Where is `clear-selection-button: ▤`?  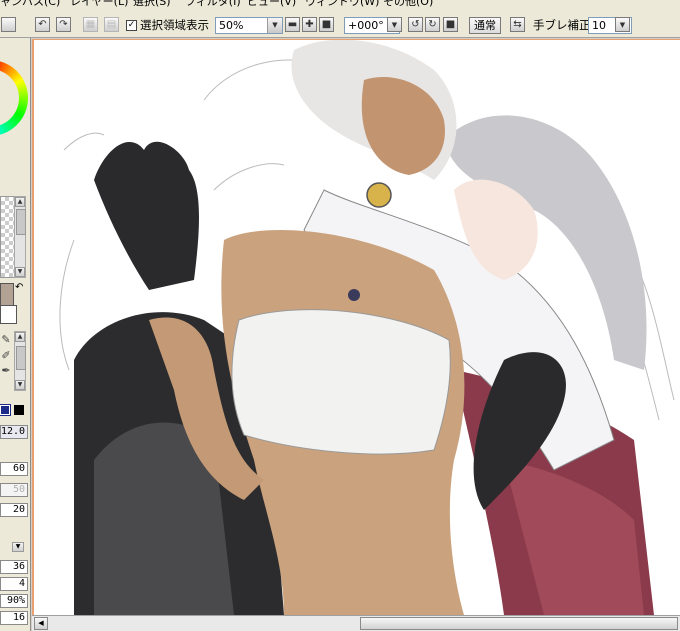
clear-selection-button: ▤ is located at coordinates (111, 24).